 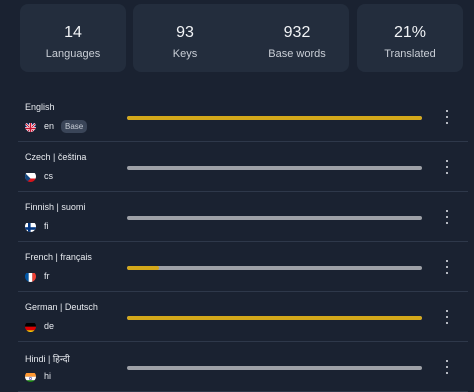 What do you see at coordinates (55, 207) in the screenshot?
I see `language-name: Finnish | suomi` at bounding box center [55, 207].